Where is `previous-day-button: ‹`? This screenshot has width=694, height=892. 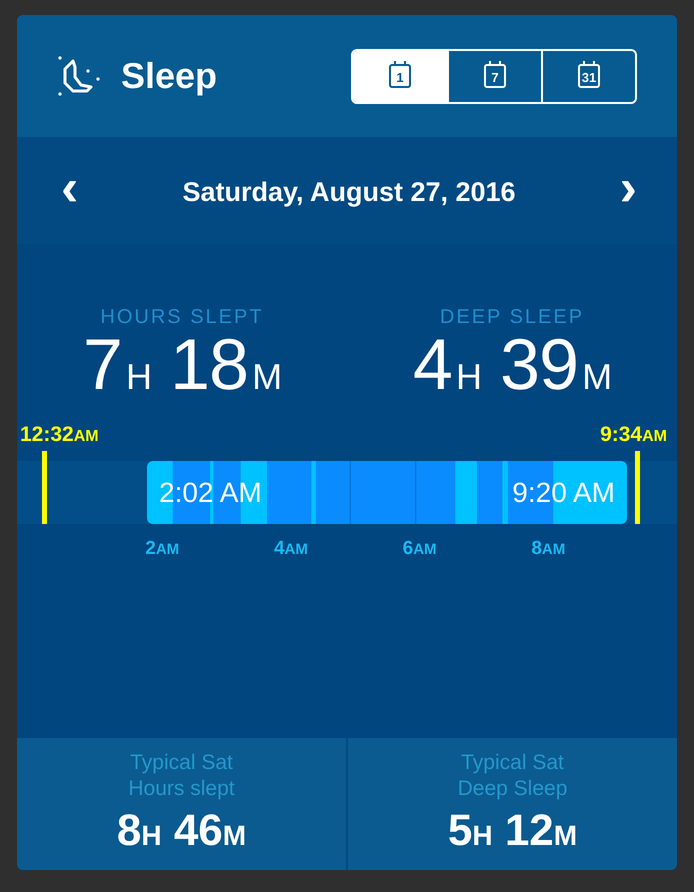
previous-day-button: ‹ is located at coordinates (69, 192).